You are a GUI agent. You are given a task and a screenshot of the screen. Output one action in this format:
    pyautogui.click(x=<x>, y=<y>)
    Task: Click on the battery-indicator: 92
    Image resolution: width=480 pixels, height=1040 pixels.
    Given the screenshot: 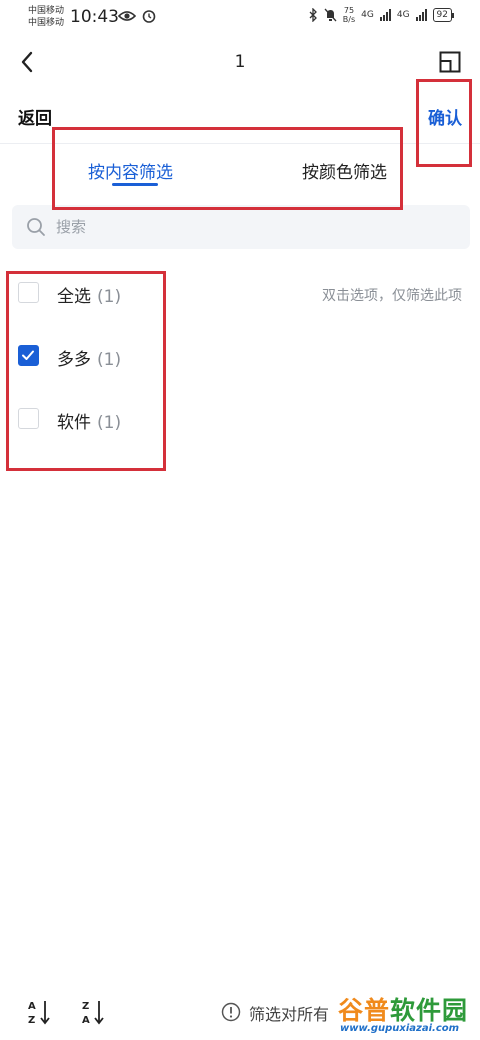 What is the action you would take?
    pyautogui.click(x=443, y=15)
    